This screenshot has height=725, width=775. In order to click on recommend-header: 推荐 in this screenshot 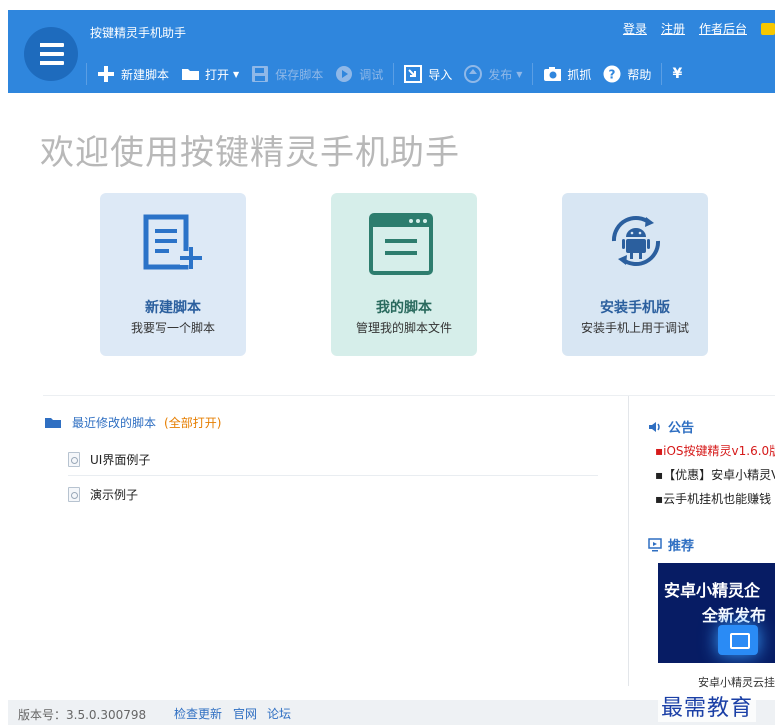, I will do `click(671, 544)`.